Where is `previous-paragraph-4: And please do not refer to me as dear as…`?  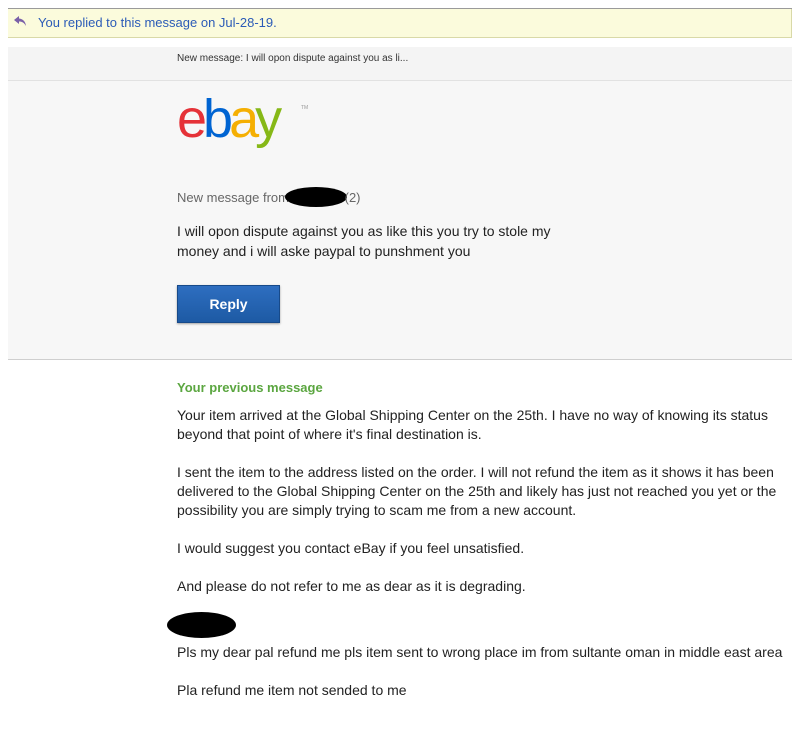
previous-paragraph-4: And please do not refer to me as dear as… is located at coordinates (351, 586).